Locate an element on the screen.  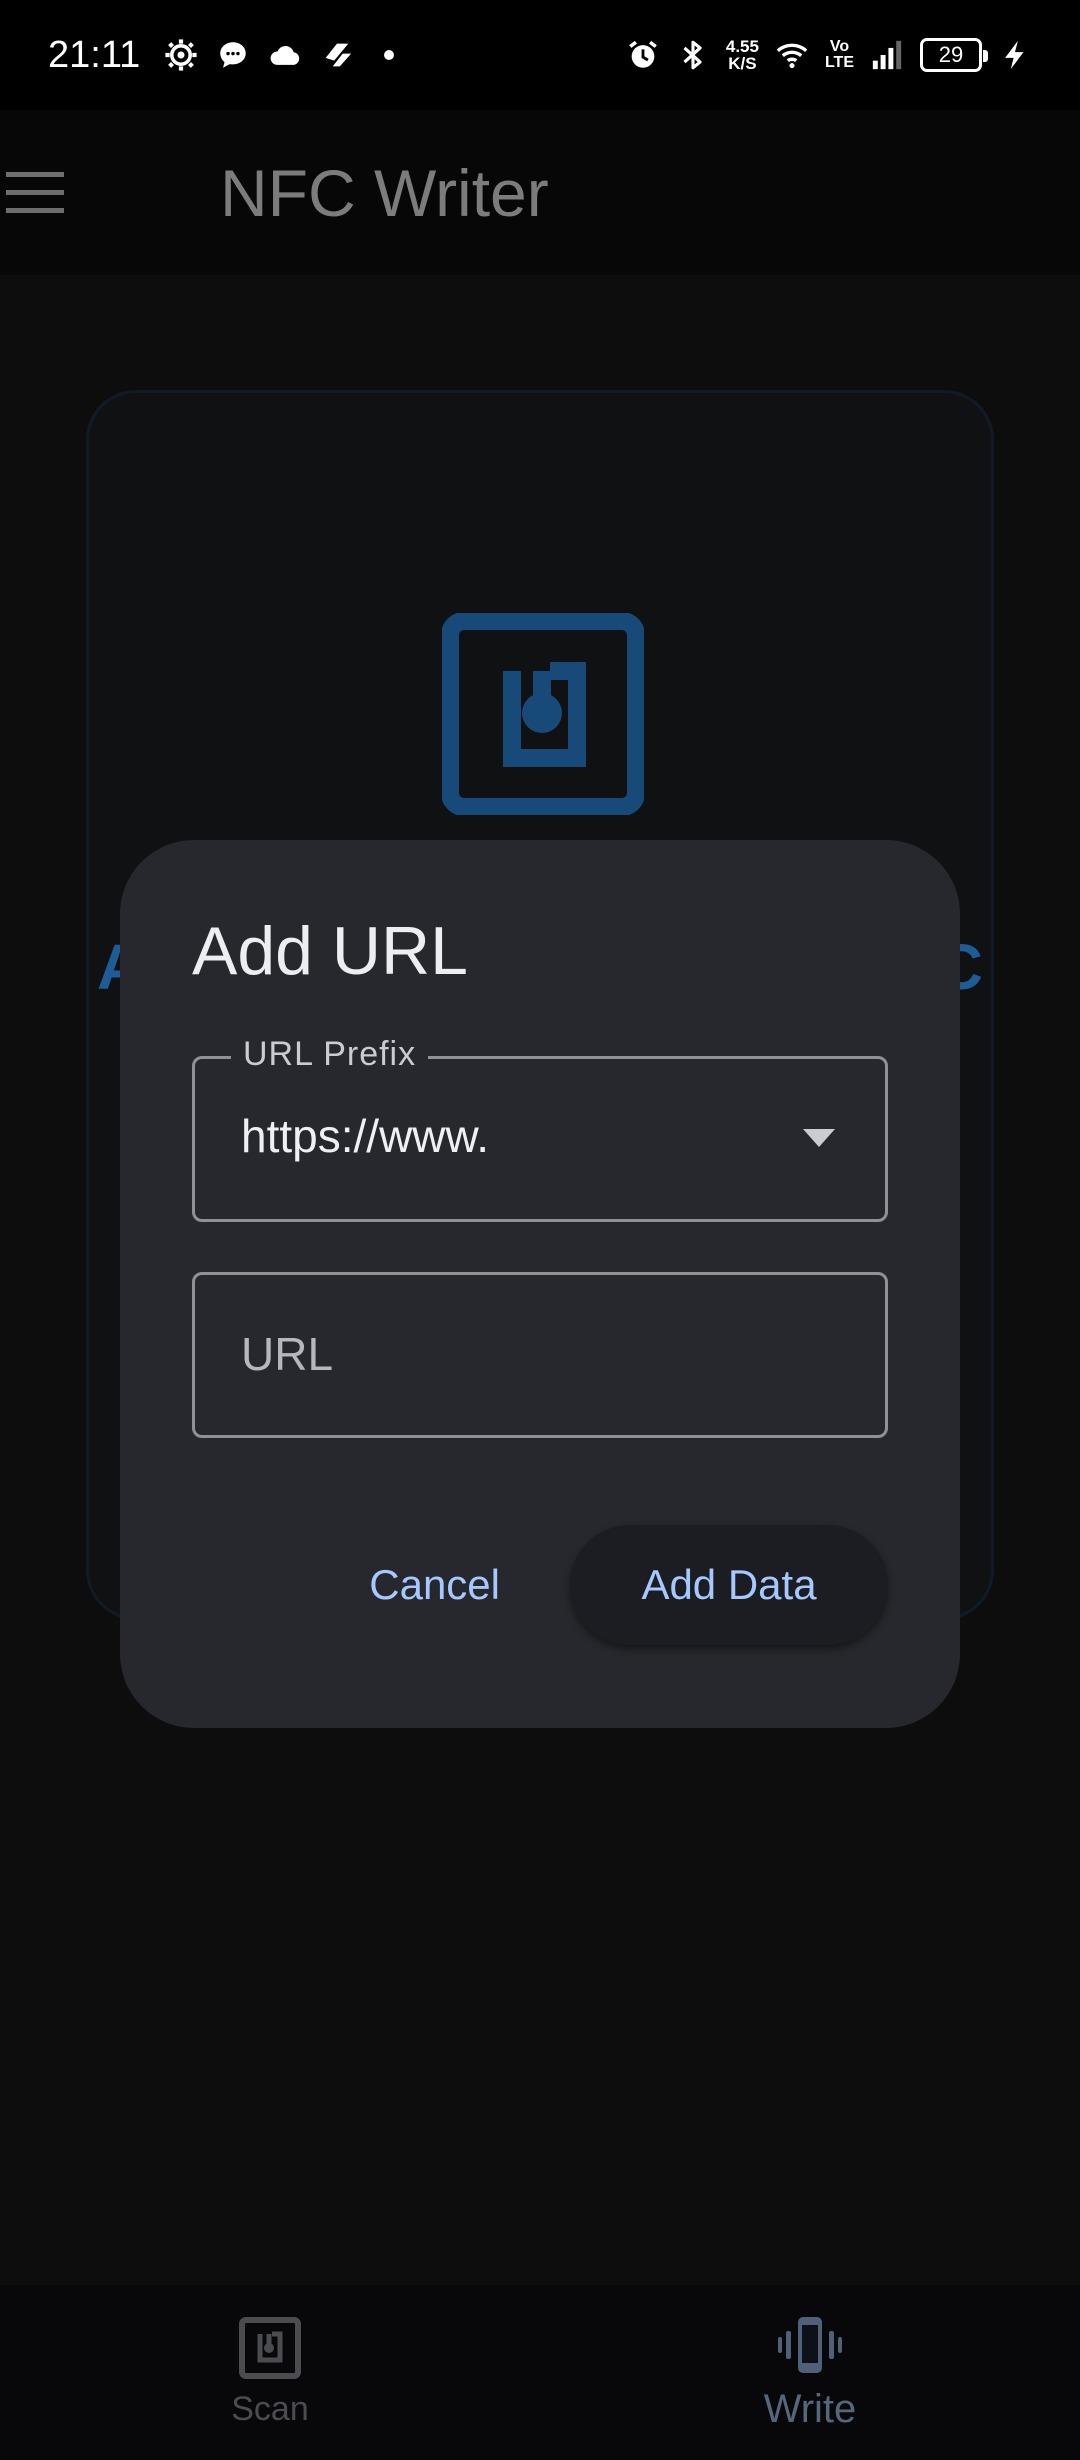
url-prefix-dropdown: URL Prefix https://www. is located at coordinates (540, 1128).